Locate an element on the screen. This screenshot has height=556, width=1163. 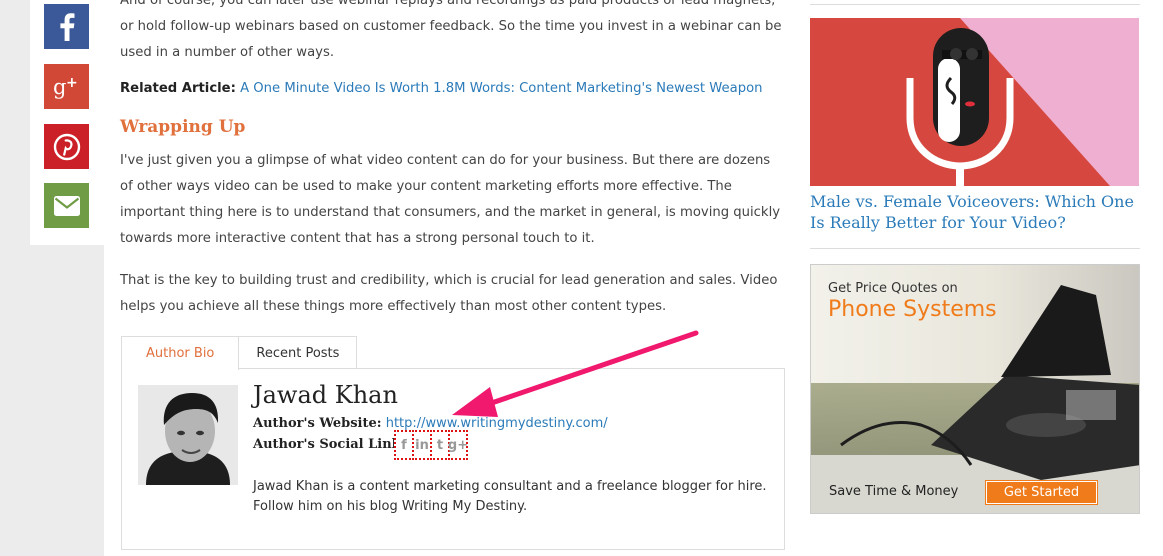
author-social-label: Author's Social Links: is located at coordinates (333, 444).